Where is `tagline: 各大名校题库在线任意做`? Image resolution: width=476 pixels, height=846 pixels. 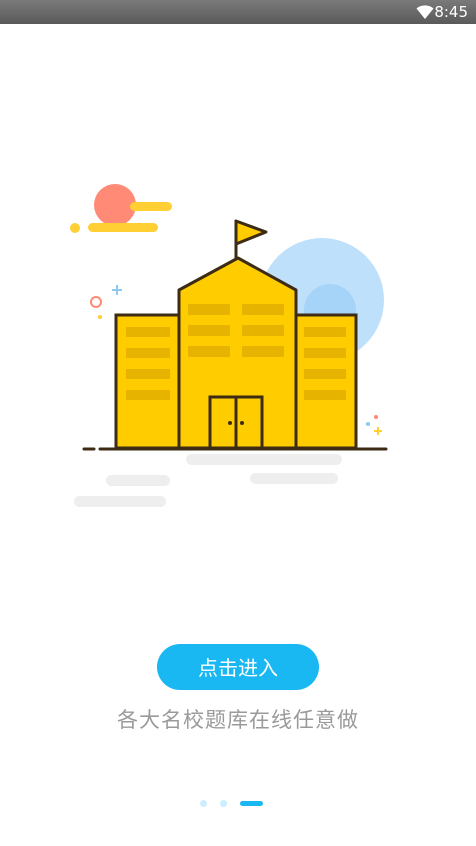
tagline: 各大名校题库在线任意做 is located at coordinates (238, 720).